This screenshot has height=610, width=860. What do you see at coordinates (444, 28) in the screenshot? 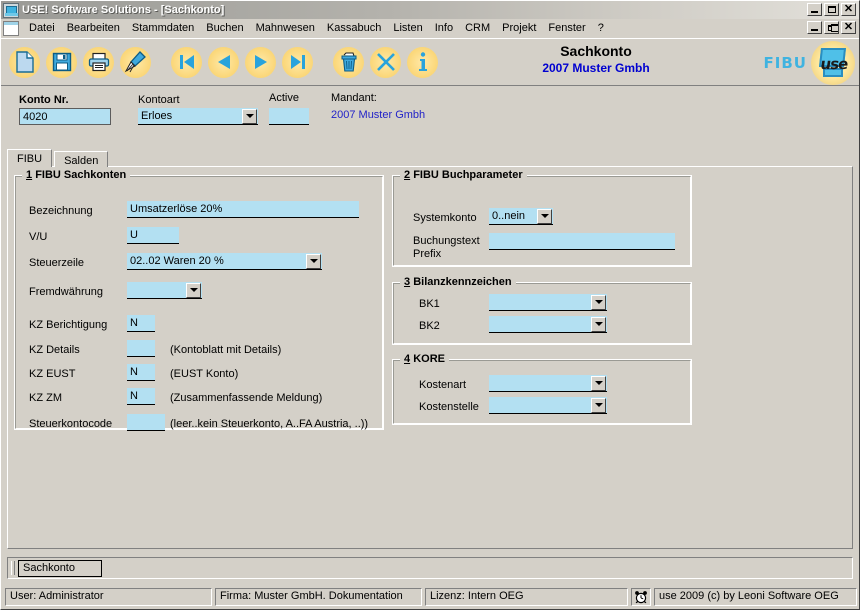
I see `menu-item-info: Info` at bounding box center [444, 28].